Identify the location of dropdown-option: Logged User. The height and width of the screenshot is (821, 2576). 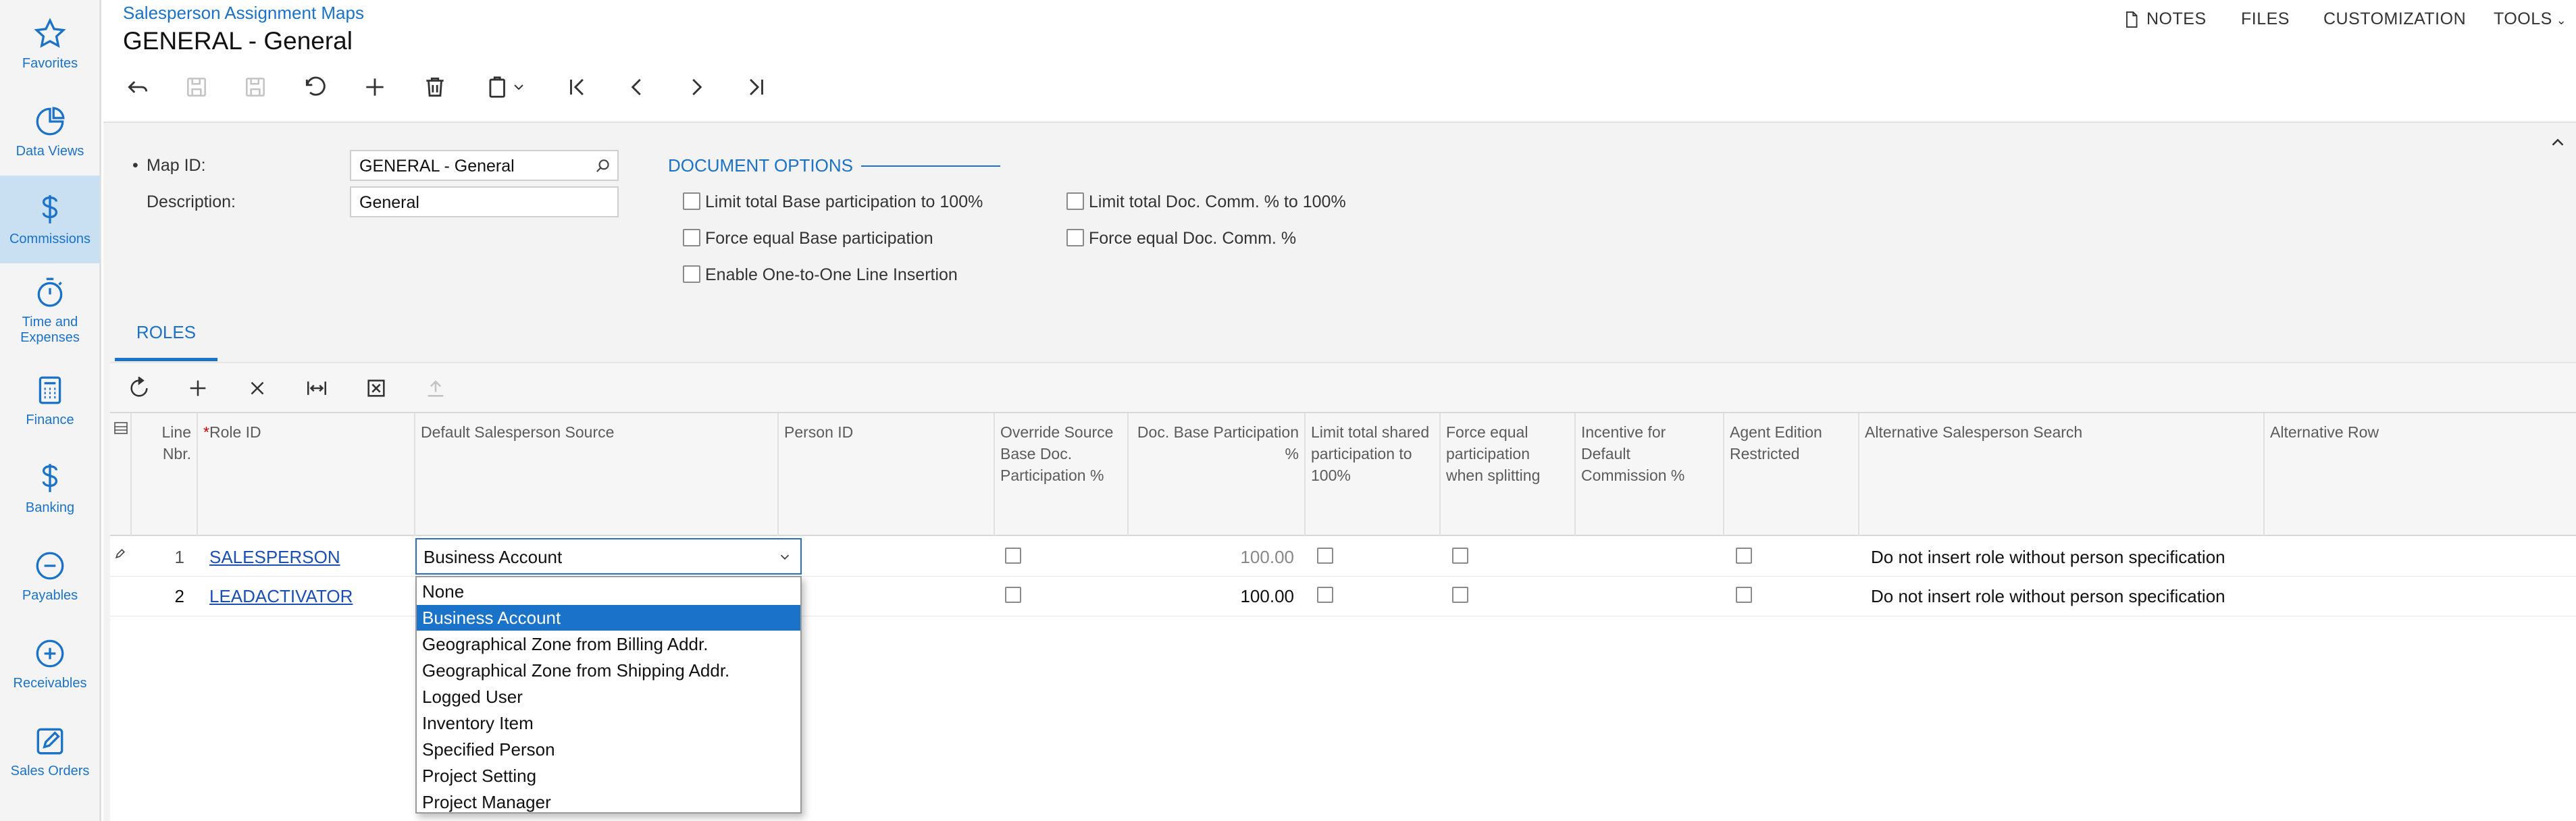
(608, 697).